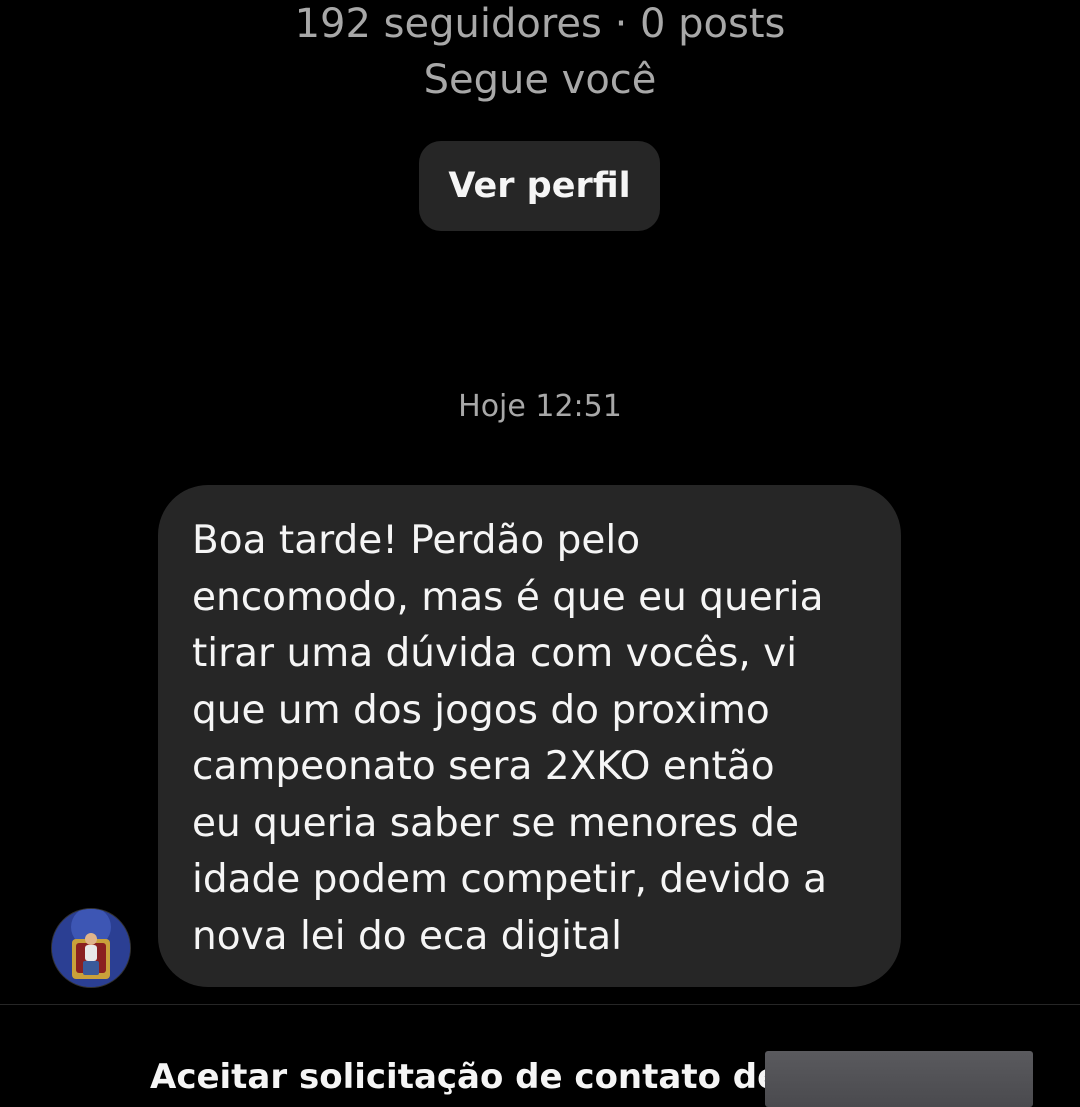  What do you see at coordinates (540, 1004) in the screenshot?
I see `divider` at bounding box center [540, 1004].